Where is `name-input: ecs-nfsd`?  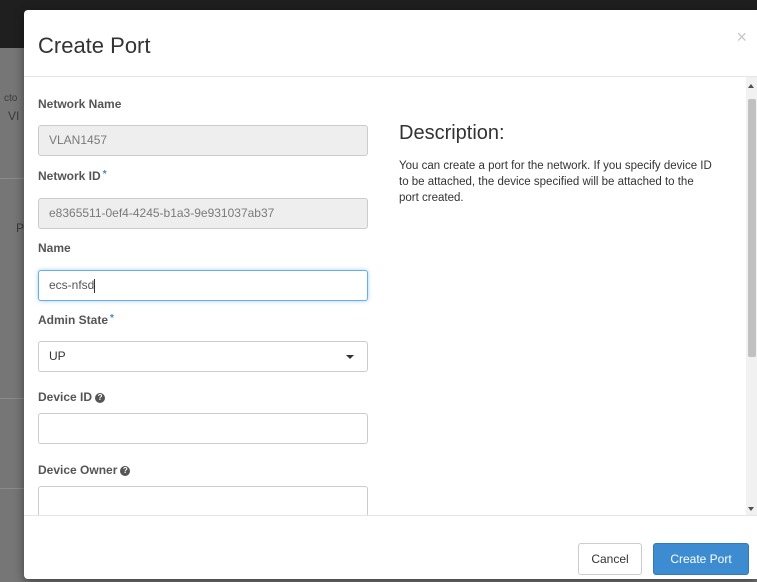 name-input: ecs-nfsd is located at coordinates (203, 285).